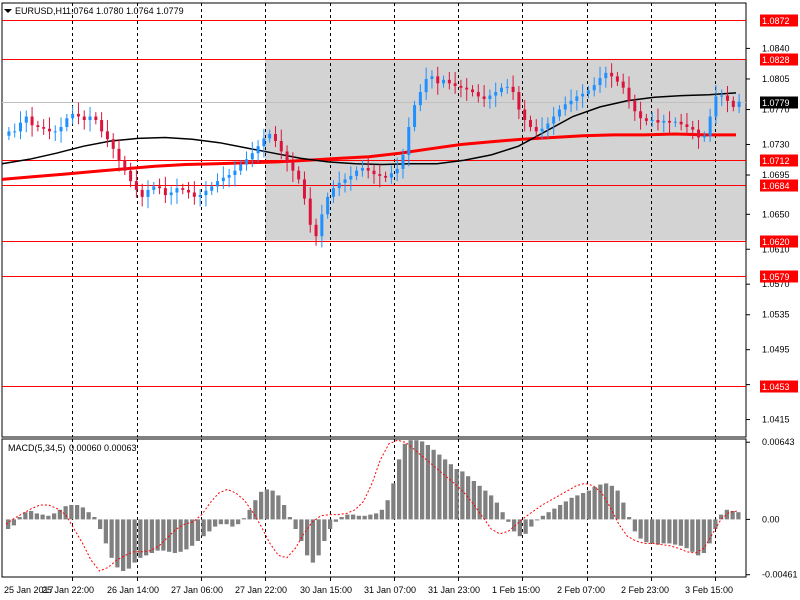 Image resolution: width=800 pixels, height=600 pixels. What do you see at coordinates (776, 242) in the screenshot?
I see `level-badge-label: 1.0620` at bounding box center [776, 242].